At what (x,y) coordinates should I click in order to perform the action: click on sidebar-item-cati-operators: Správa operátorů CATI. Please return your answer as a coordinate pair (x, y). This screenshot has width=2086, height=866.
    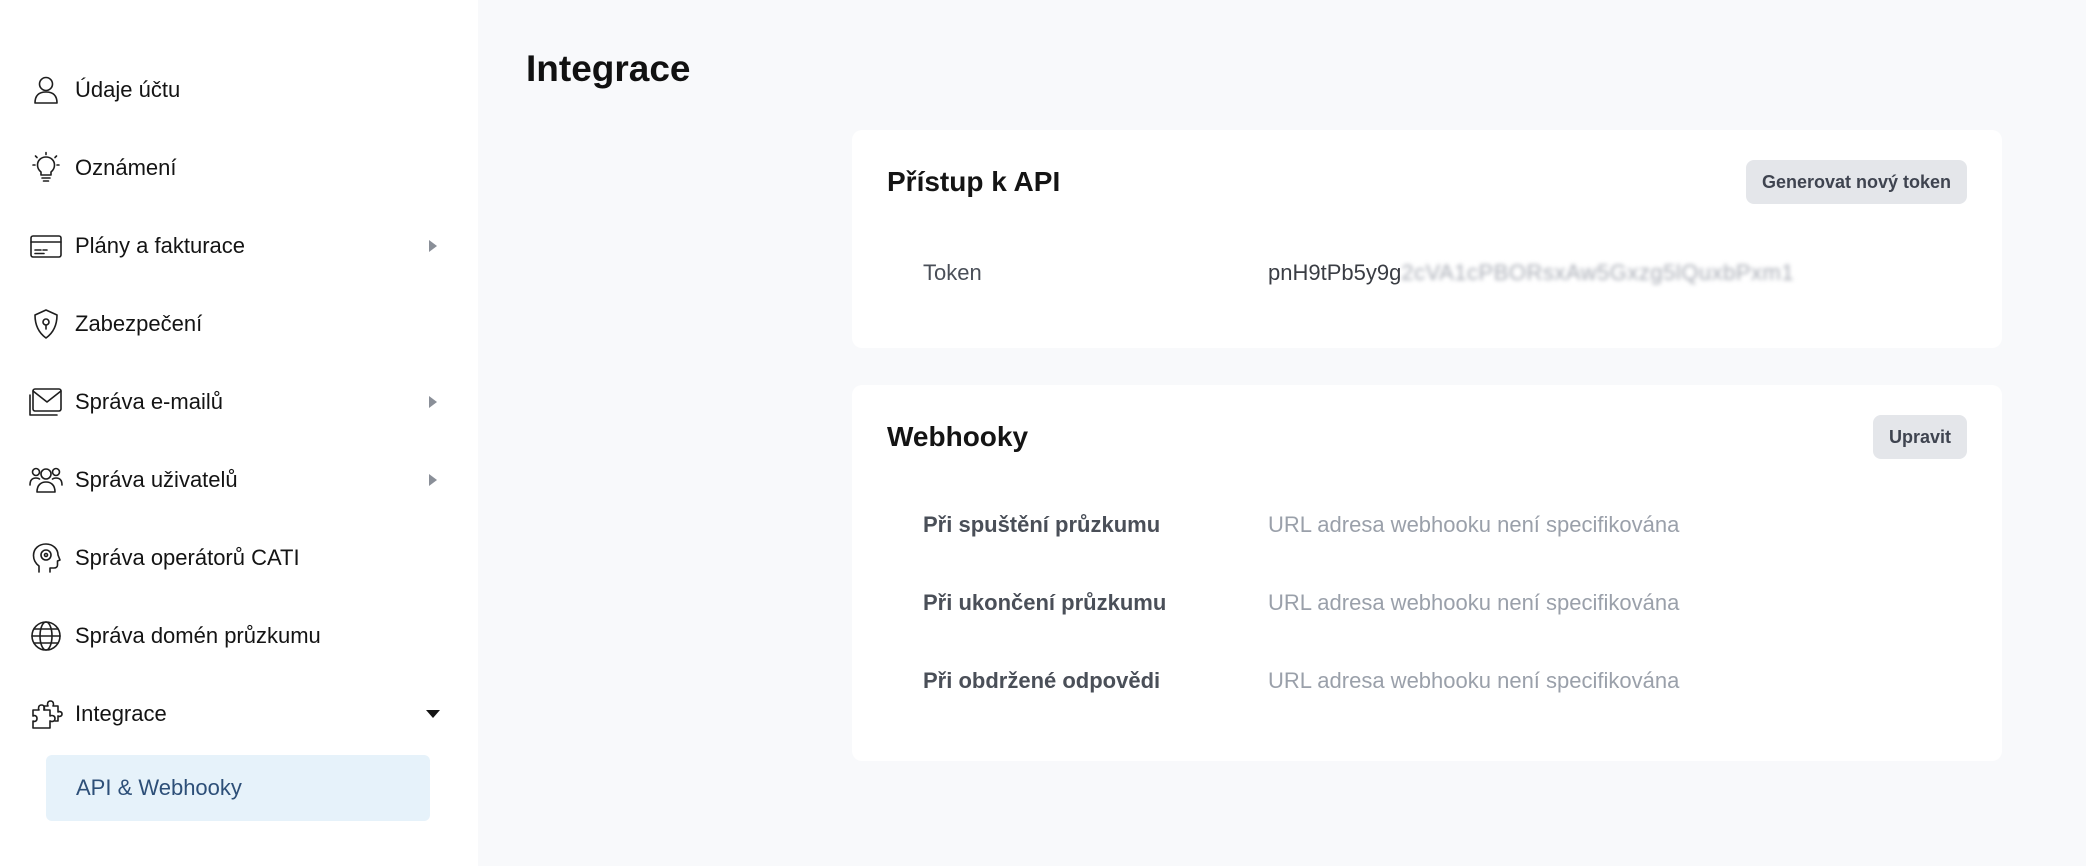
    Looking at the image, I should click on (239, 558).